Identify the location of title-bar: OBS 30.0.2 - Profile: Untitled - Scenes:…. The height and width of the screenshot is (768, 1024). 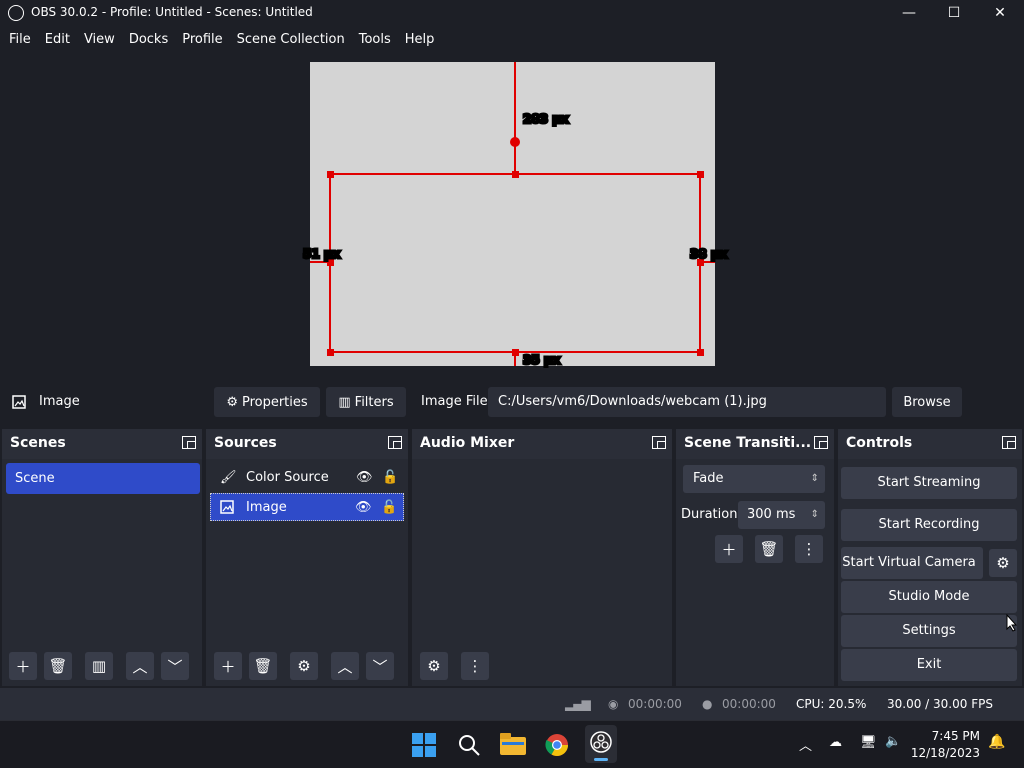
(512, 13).